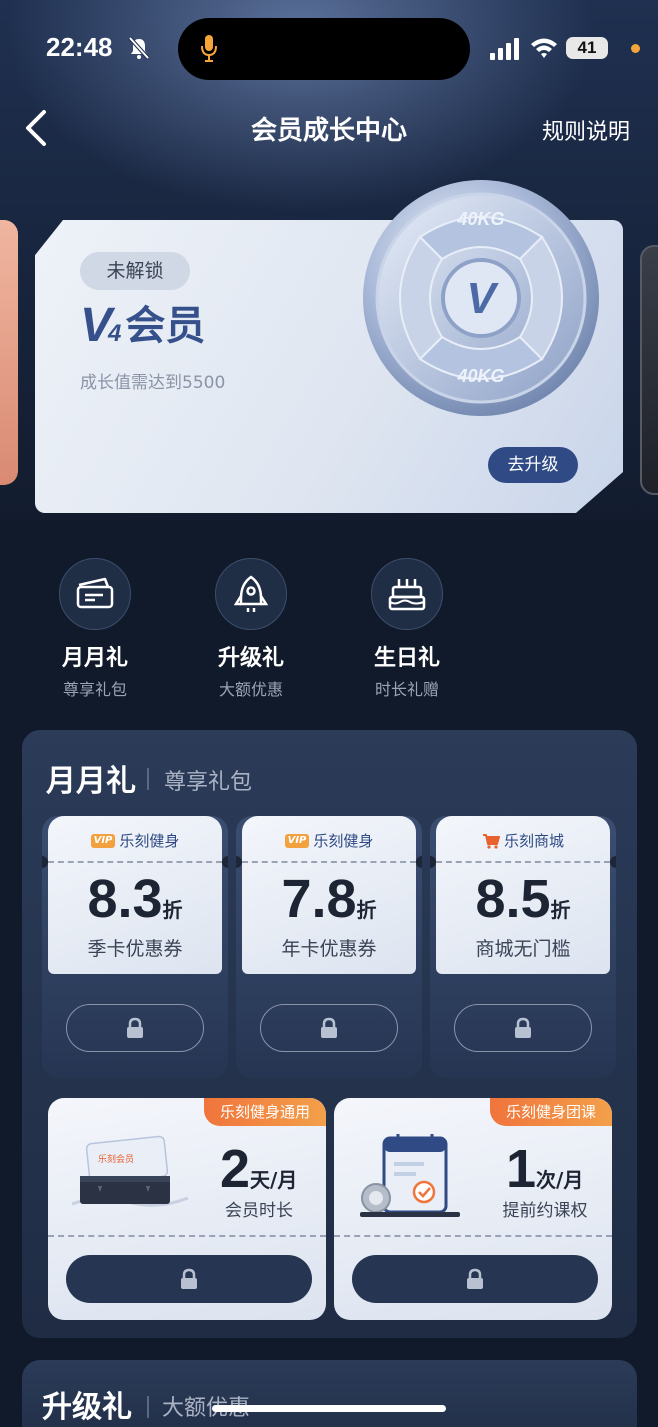 Image resolution: width=658 pixels, height=1427 pixels. Describe the element at coordinates (250, 689) in the screenshot. I see `tile-subtitle: 大额优惠` at that location.